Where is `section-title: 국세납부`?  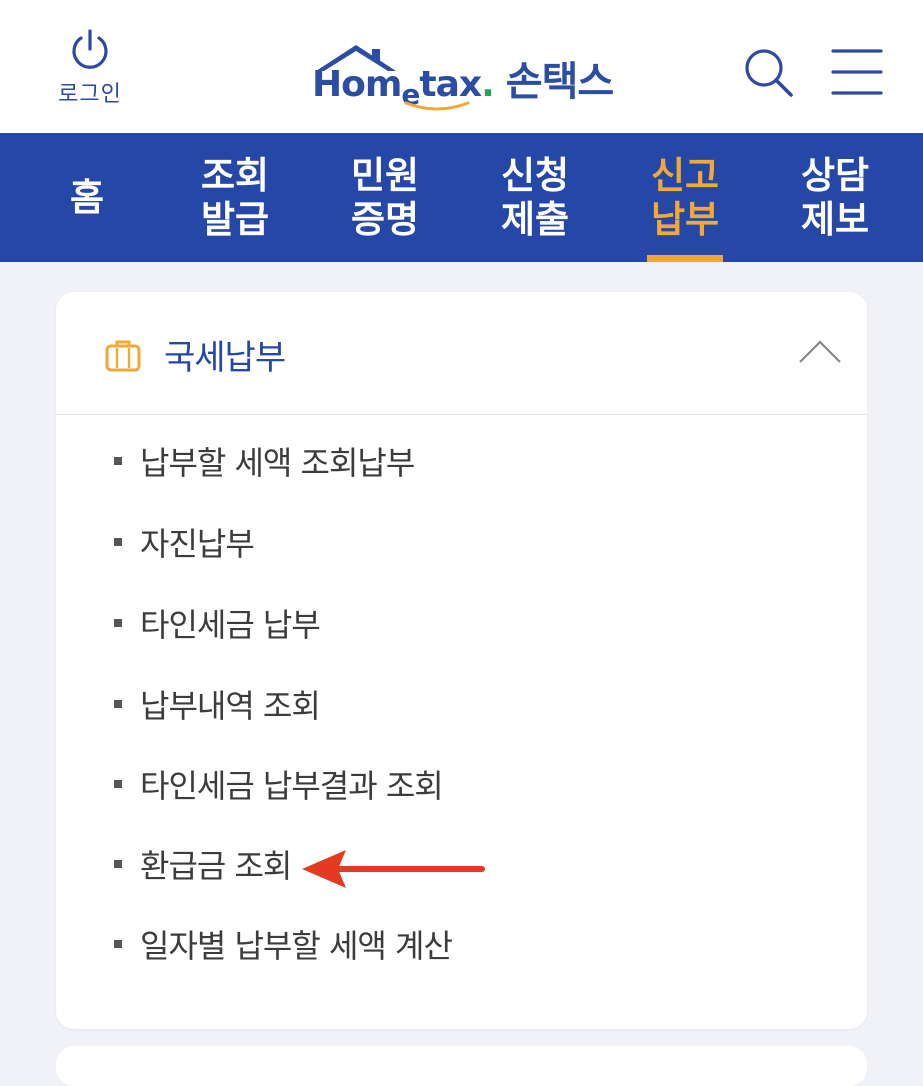
section-title: 국세납부 is located at coordinates (225, 358).